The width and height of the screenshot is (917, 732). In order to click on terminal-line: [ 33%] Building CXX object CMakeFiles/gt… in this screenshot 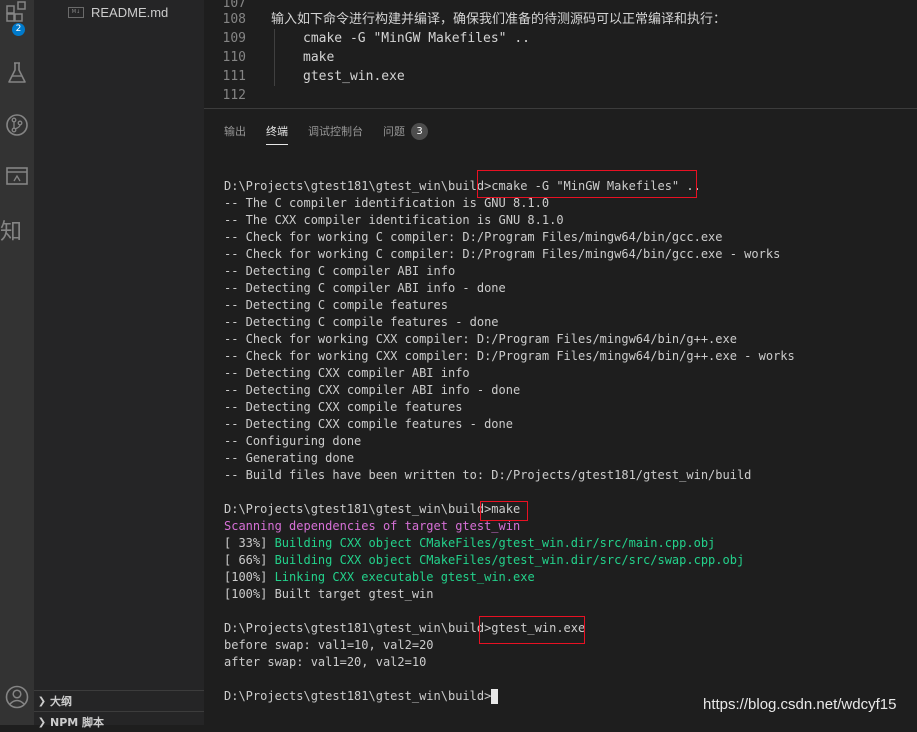, I will do `click(469, 543)`.